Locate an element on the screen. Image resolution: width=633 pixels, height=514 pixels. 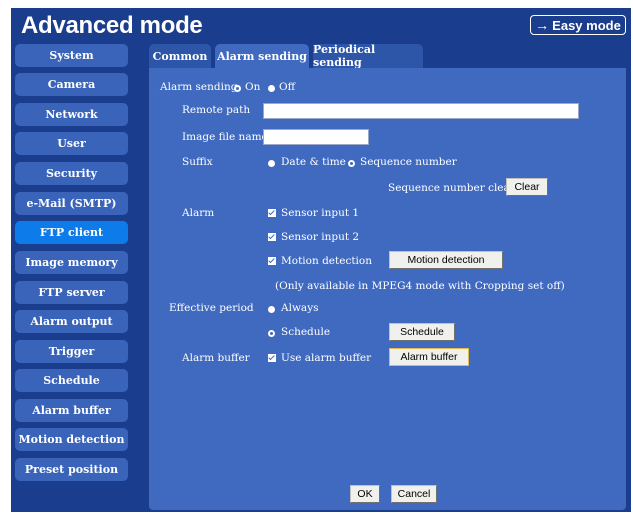
remote-path-label: Remote path is located at coordinates (216, 110).